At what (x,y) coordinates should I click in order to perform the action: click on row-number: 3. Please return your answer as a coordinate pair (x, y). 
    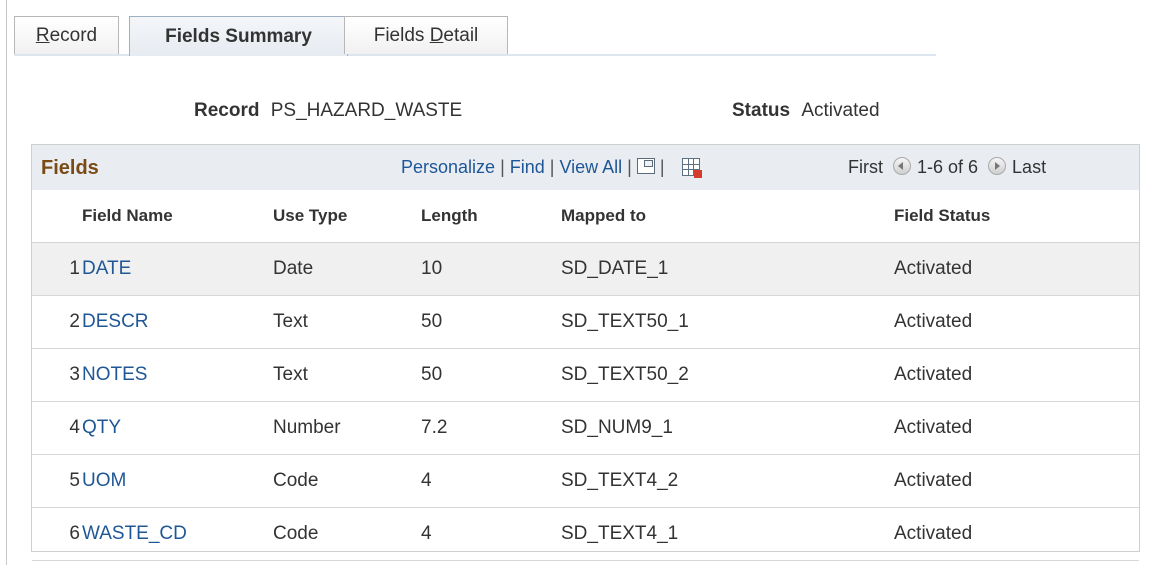
    Looking at the image, I should click on (57, 375).